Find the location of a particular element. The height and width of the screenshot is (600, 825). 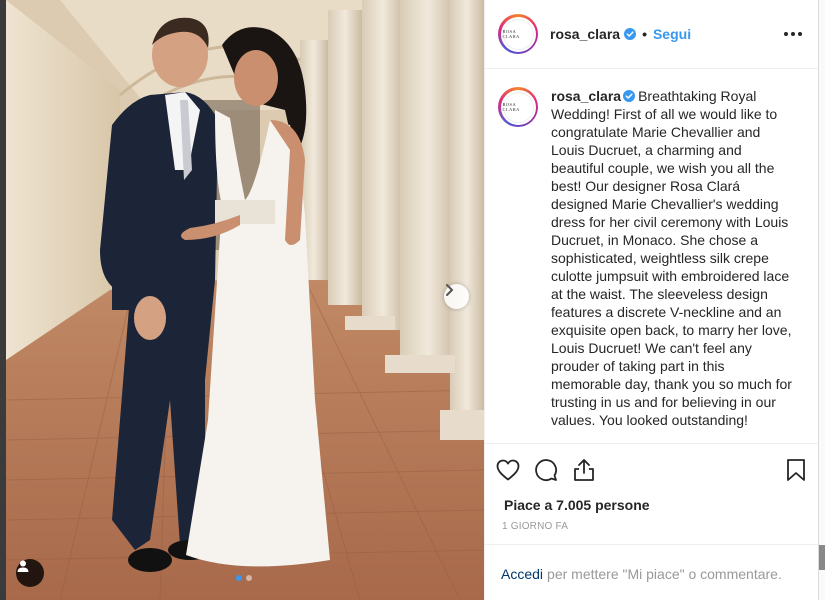

more-options-icon is located at coordinates (793, 34).